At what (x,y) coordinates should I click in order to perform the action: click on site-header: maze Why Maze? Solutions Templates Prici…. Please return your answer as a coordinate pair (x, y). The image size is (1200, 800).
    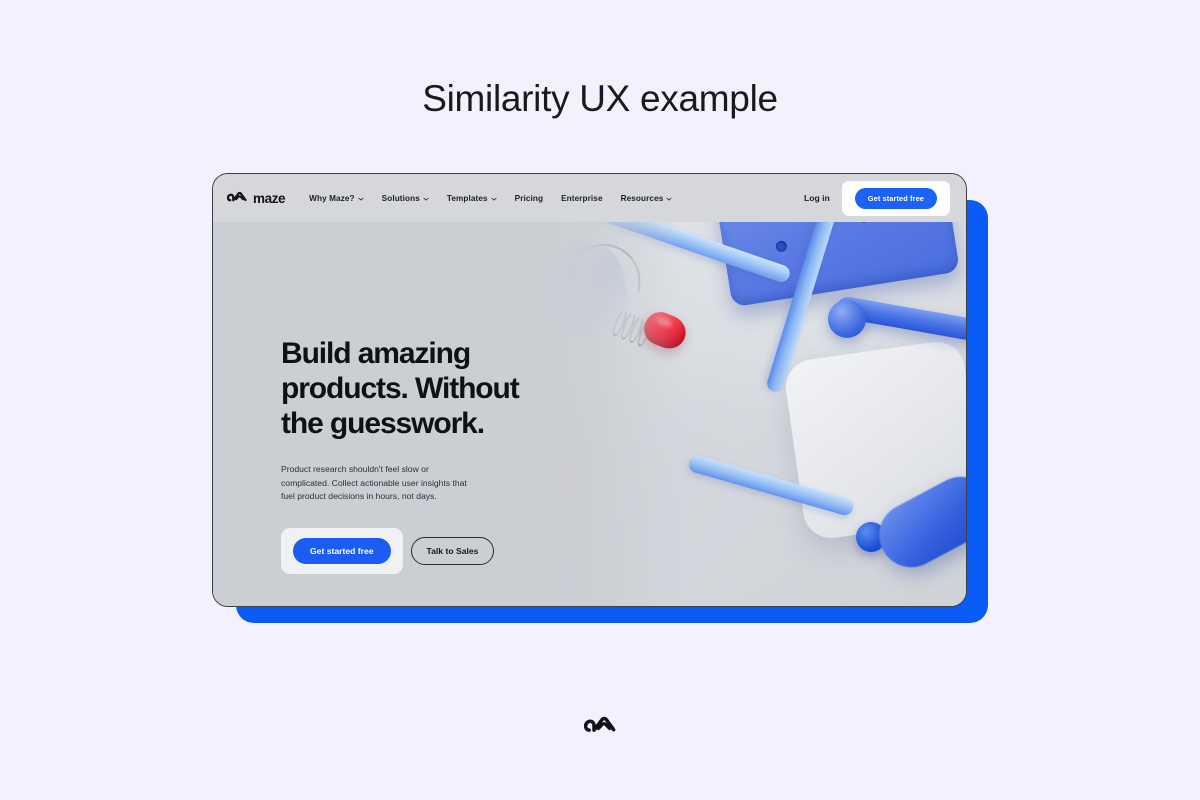
    Looking at the image, I should click on (589, 198).